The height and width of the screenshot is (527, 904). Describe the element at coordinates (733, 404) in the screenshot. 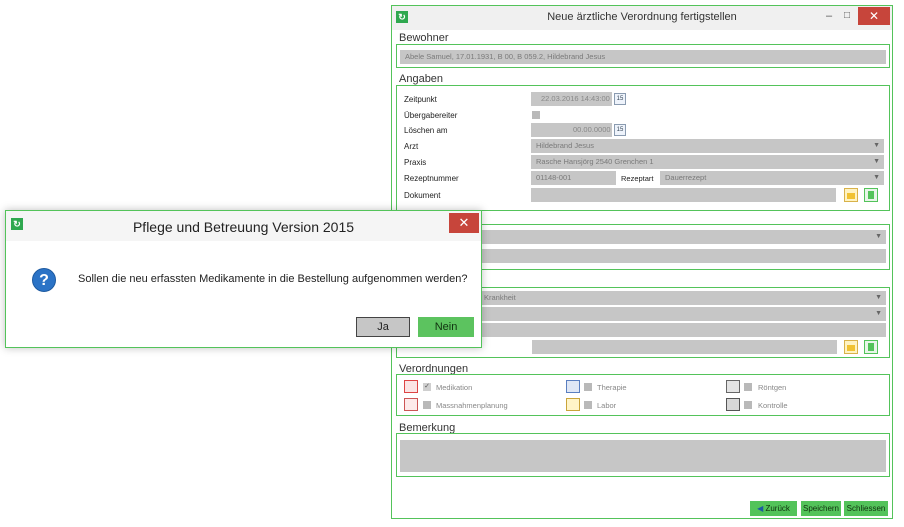

I see `control-icon` at that location.